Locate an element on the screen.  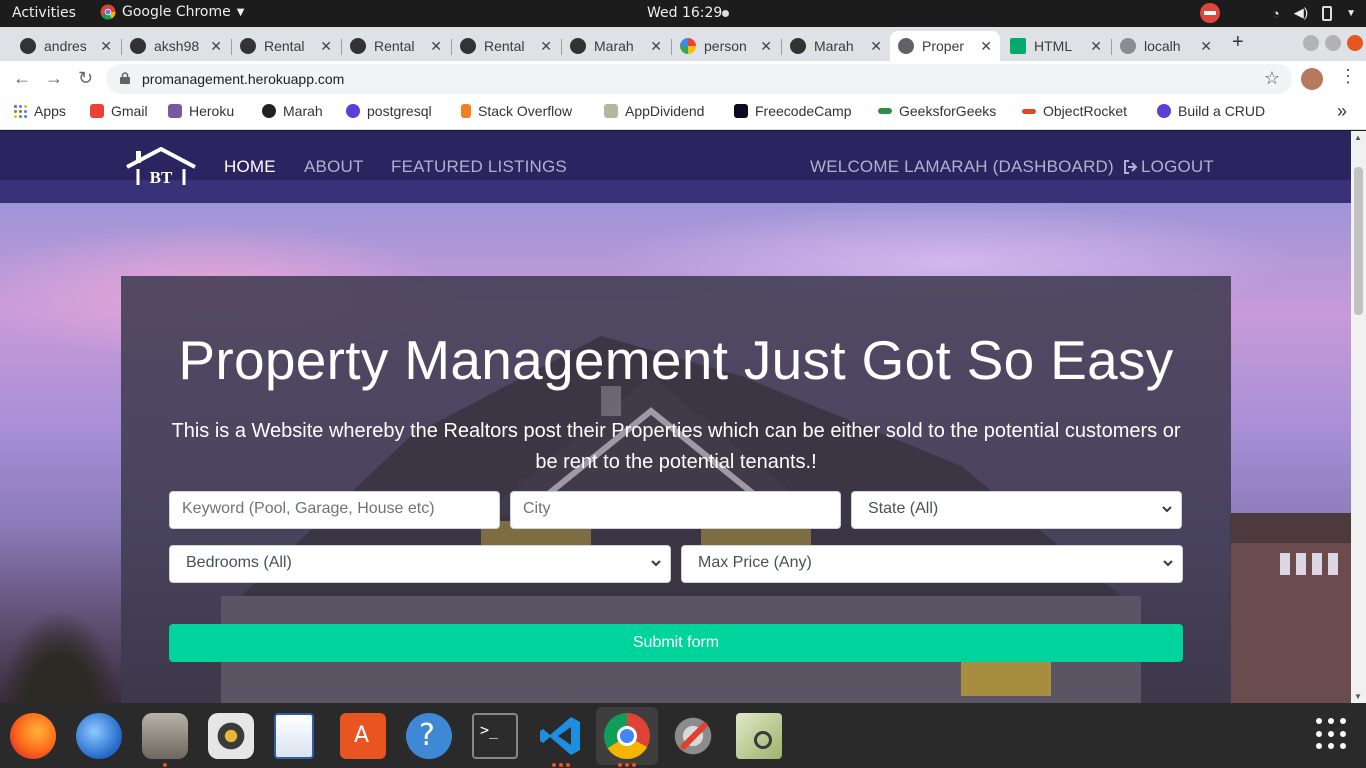
state-select: State (All) is located at coordinates (1016, 510).